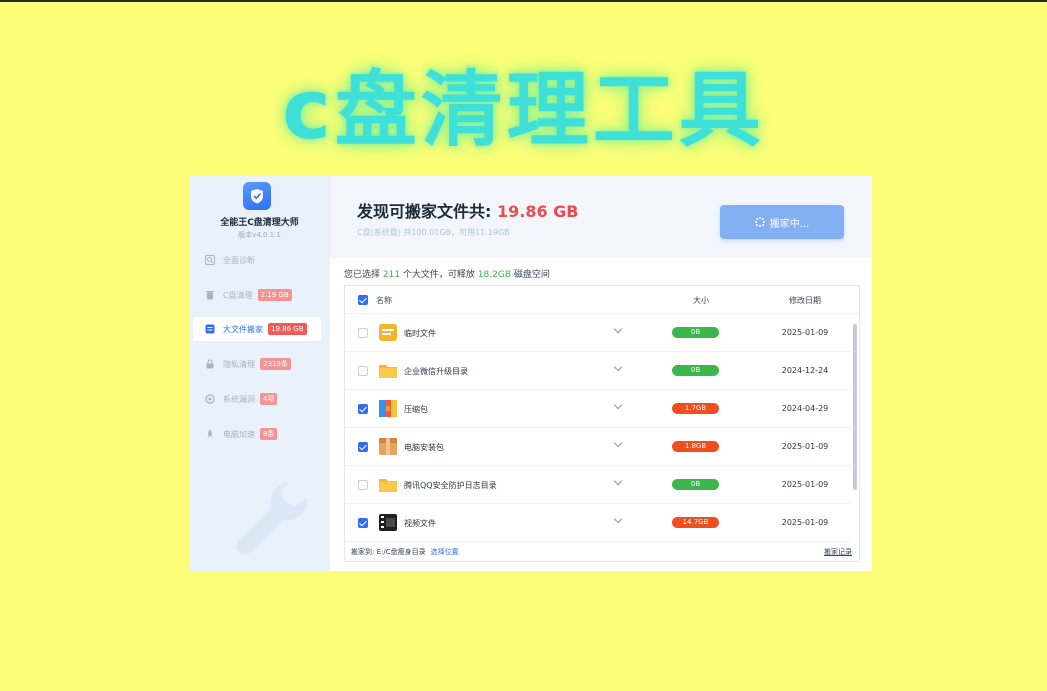 The width and height of the screenshot is (1047, 691). I want to click on selection-summary: 您已选择 211 个大文件，可释放 18.2GB 磁盘空间, so click(447, 273).